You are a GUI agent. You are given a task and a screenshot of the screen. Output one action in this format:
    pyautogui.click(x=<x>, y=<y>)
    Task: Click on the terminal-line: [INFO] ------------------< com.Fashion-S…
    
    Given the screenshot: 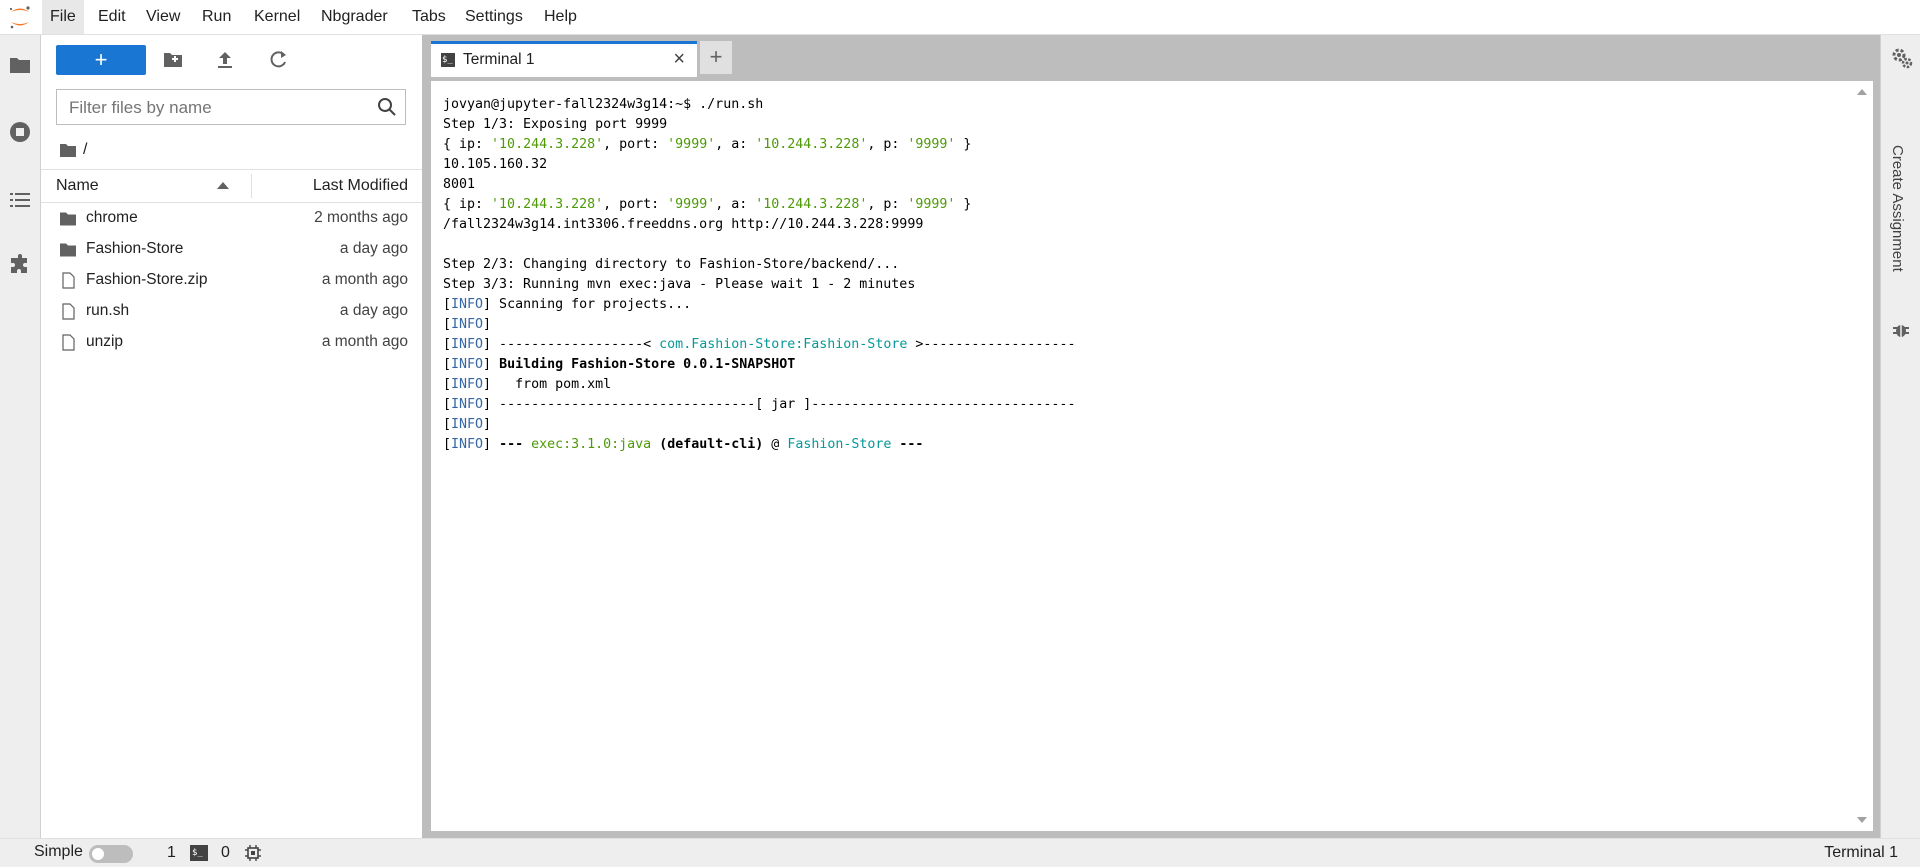 What is the action you would take?
    pyautogui.click(x=1143, y=345)
    